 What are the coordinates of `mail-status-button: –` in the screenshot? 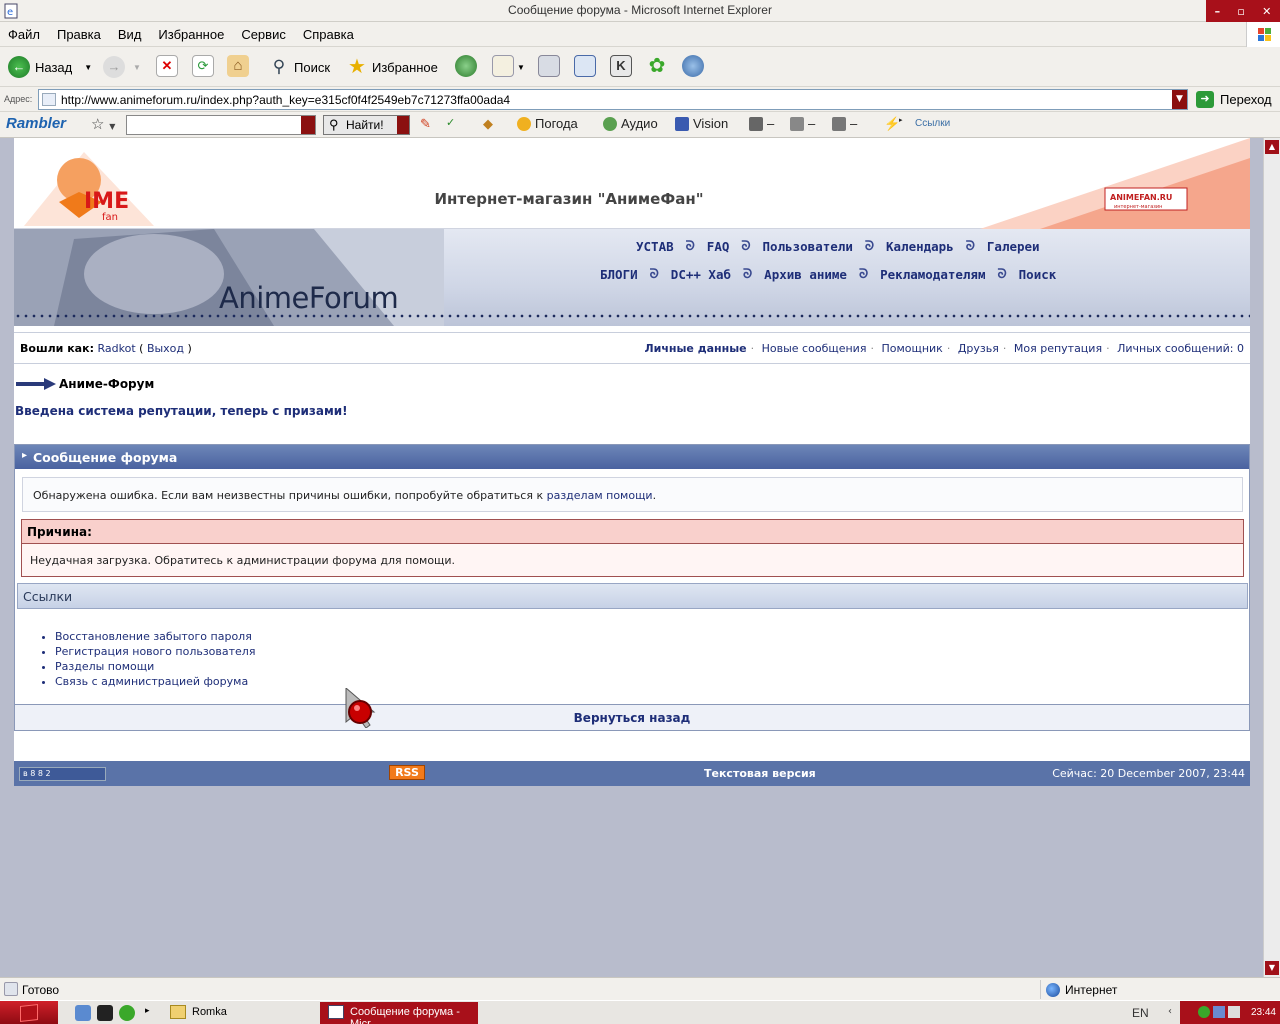 It's located at (761, 123).